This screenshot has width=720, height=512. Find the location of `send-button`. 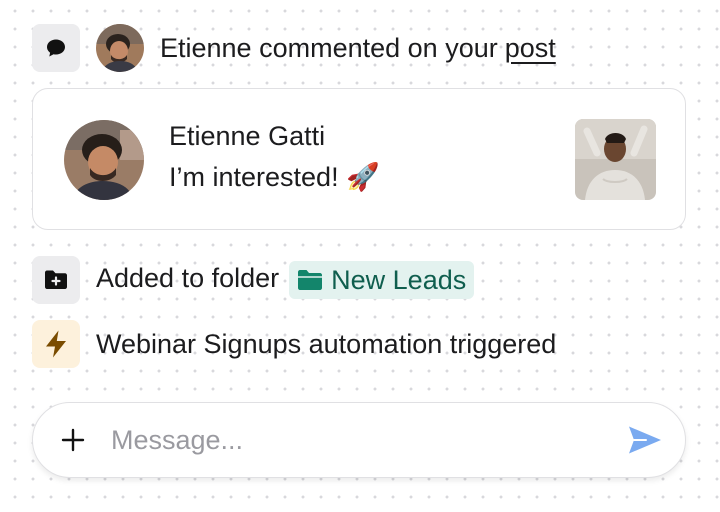

send-button is located at coordinates (645, 440).